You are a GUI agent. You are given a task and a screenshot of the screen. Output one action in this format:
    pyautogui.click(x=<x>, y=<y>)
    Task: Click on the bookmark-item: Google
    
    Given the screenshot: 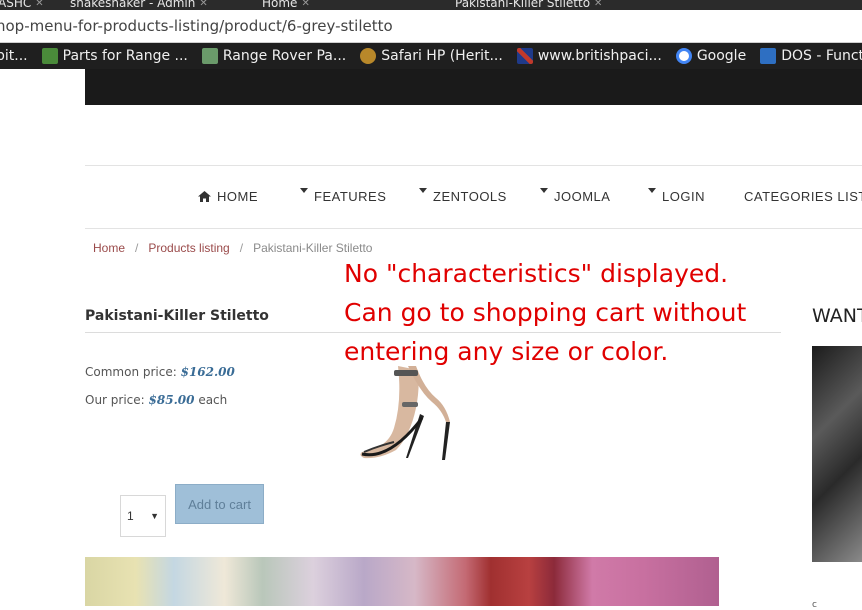 What is the action you would take?
    pyautogui.click(x=711, y=56)
    